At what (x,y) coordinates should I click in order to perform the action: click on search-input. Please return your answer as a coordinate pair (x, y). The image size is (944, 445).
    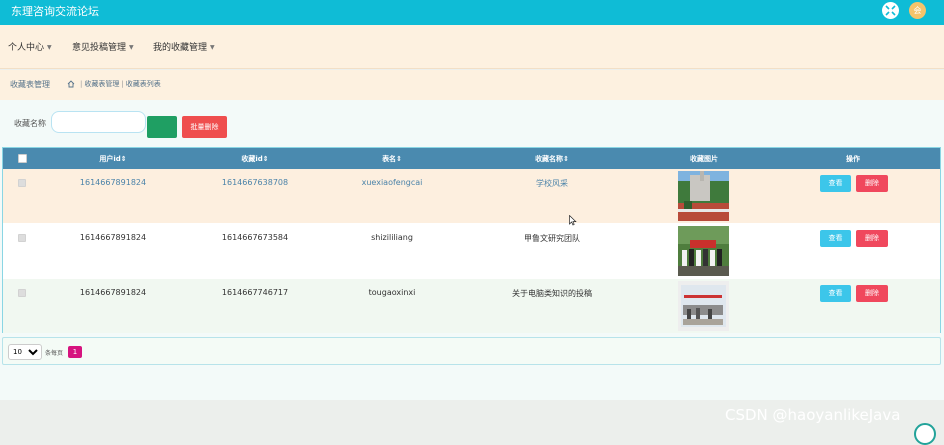
    Looking at the image, I should click on (98, 122).